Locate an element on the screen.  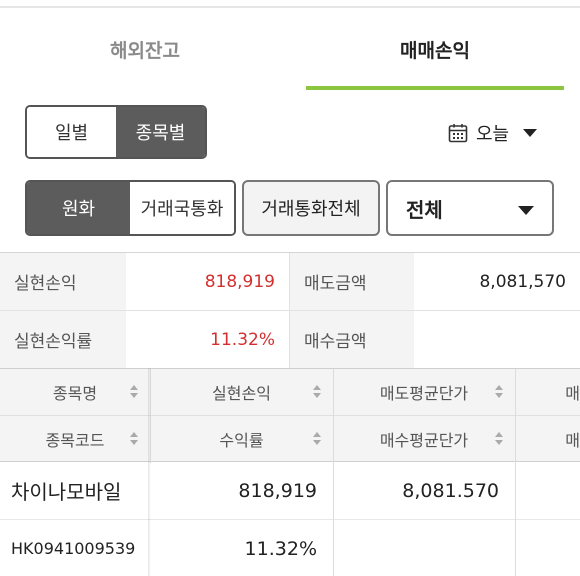
sell-amount-label: 매도금액 is located at coordinates (352, 281).